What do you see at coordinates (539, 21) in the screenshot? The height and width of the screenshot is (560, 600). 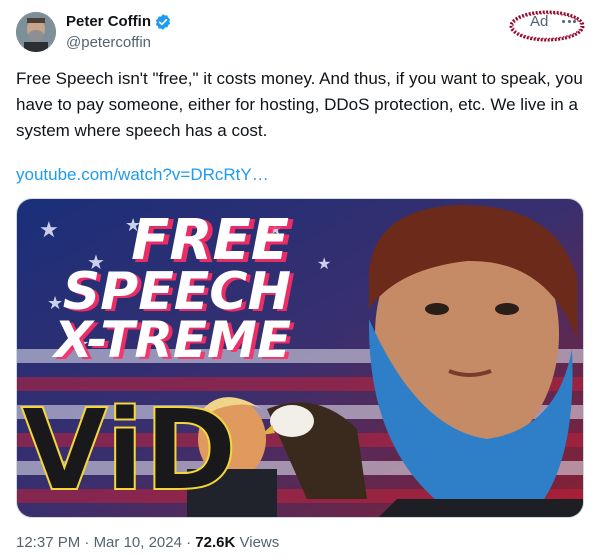 I see `ad-label: Ad` at bounding box center [539, 21].